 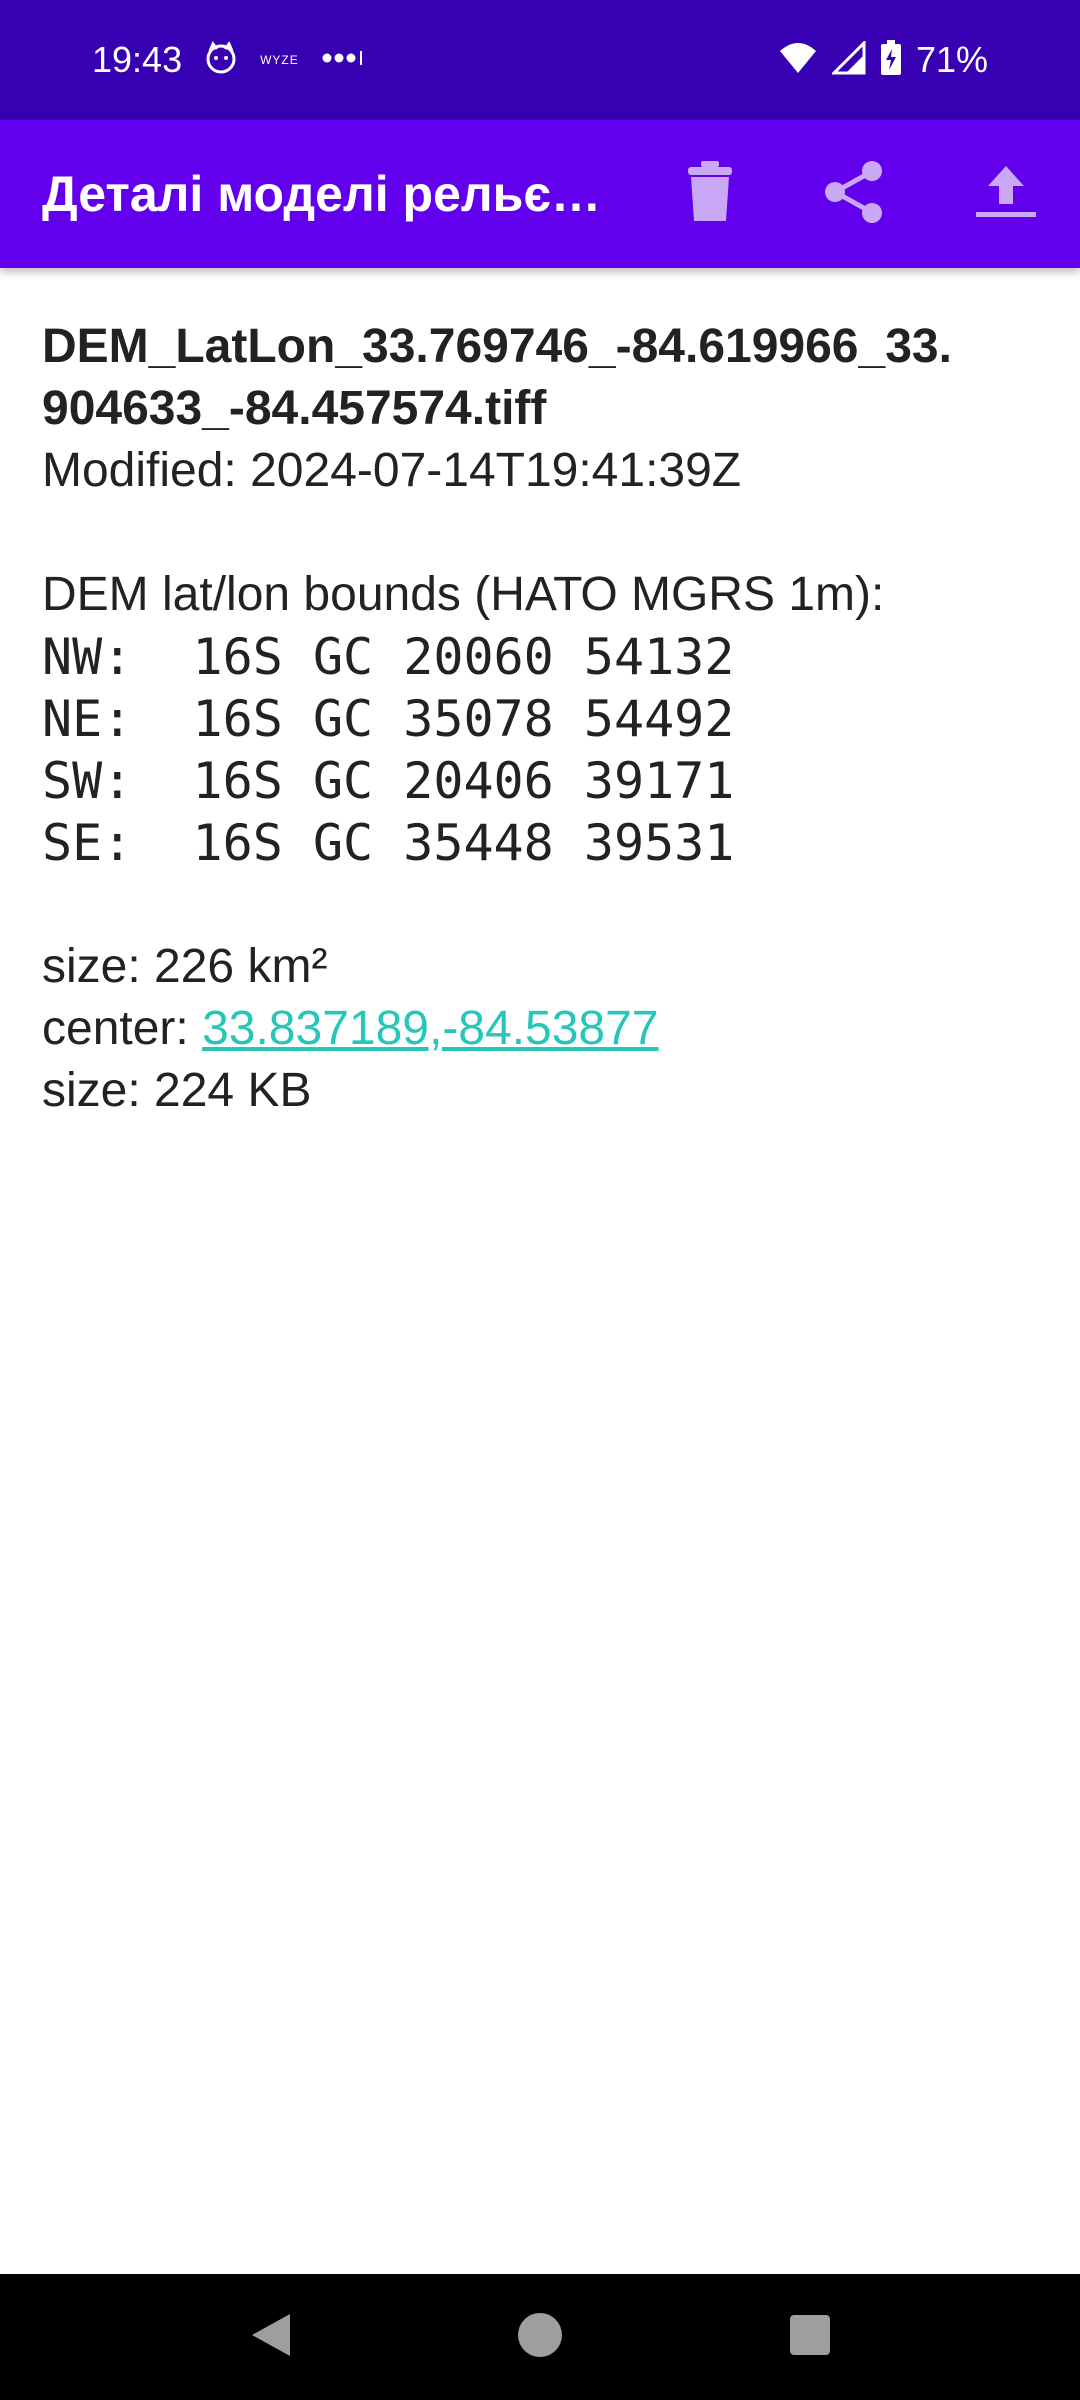 What do you see at coordinates (87, 781) in the screenshot?
I see `bound-label: SW:` at bounding box center [87, 781].